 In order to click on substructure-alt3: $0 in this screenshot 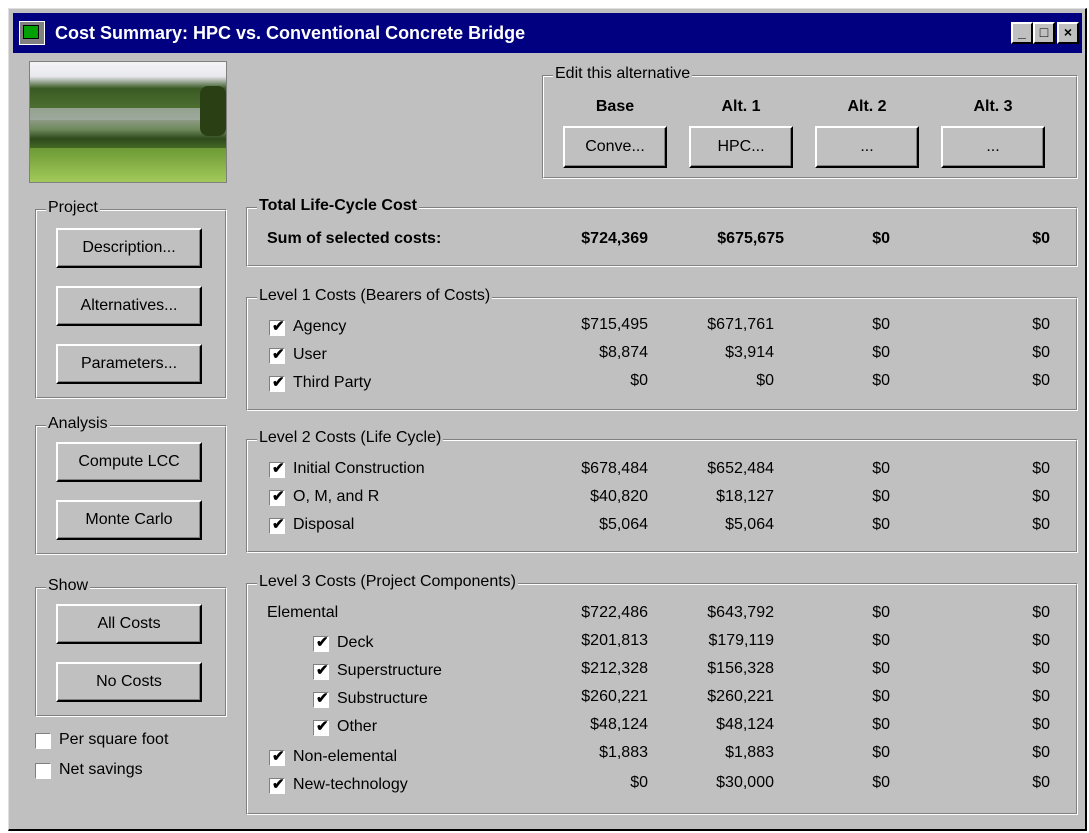, I will do `click(1041, 696)`.